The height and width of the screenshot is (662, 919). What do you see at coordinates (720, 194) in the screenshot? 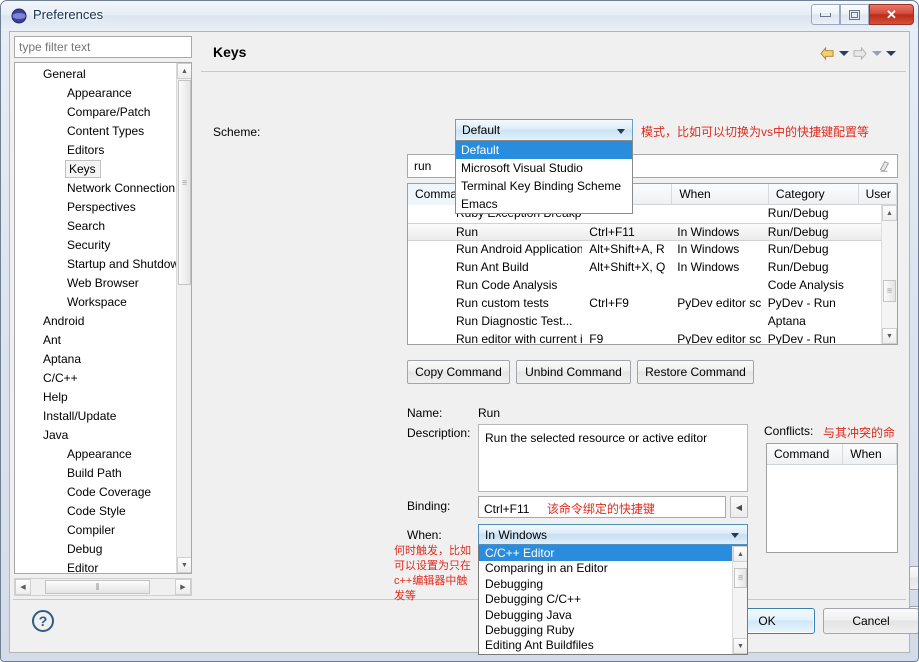
I see `keys-column-header-when: When` at bounding box center [720, 194].